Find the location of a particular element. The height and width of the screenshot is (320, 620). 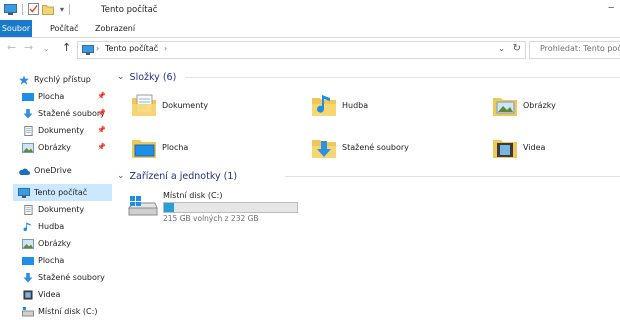

sidebar-item-label: OneDrive is located at coordinates (53, 170).